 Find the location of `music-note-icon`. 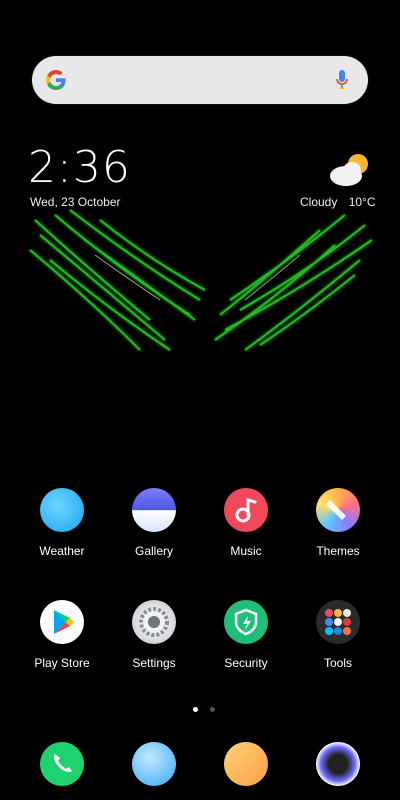

music-note-icon is located at coordinates (246, 510).